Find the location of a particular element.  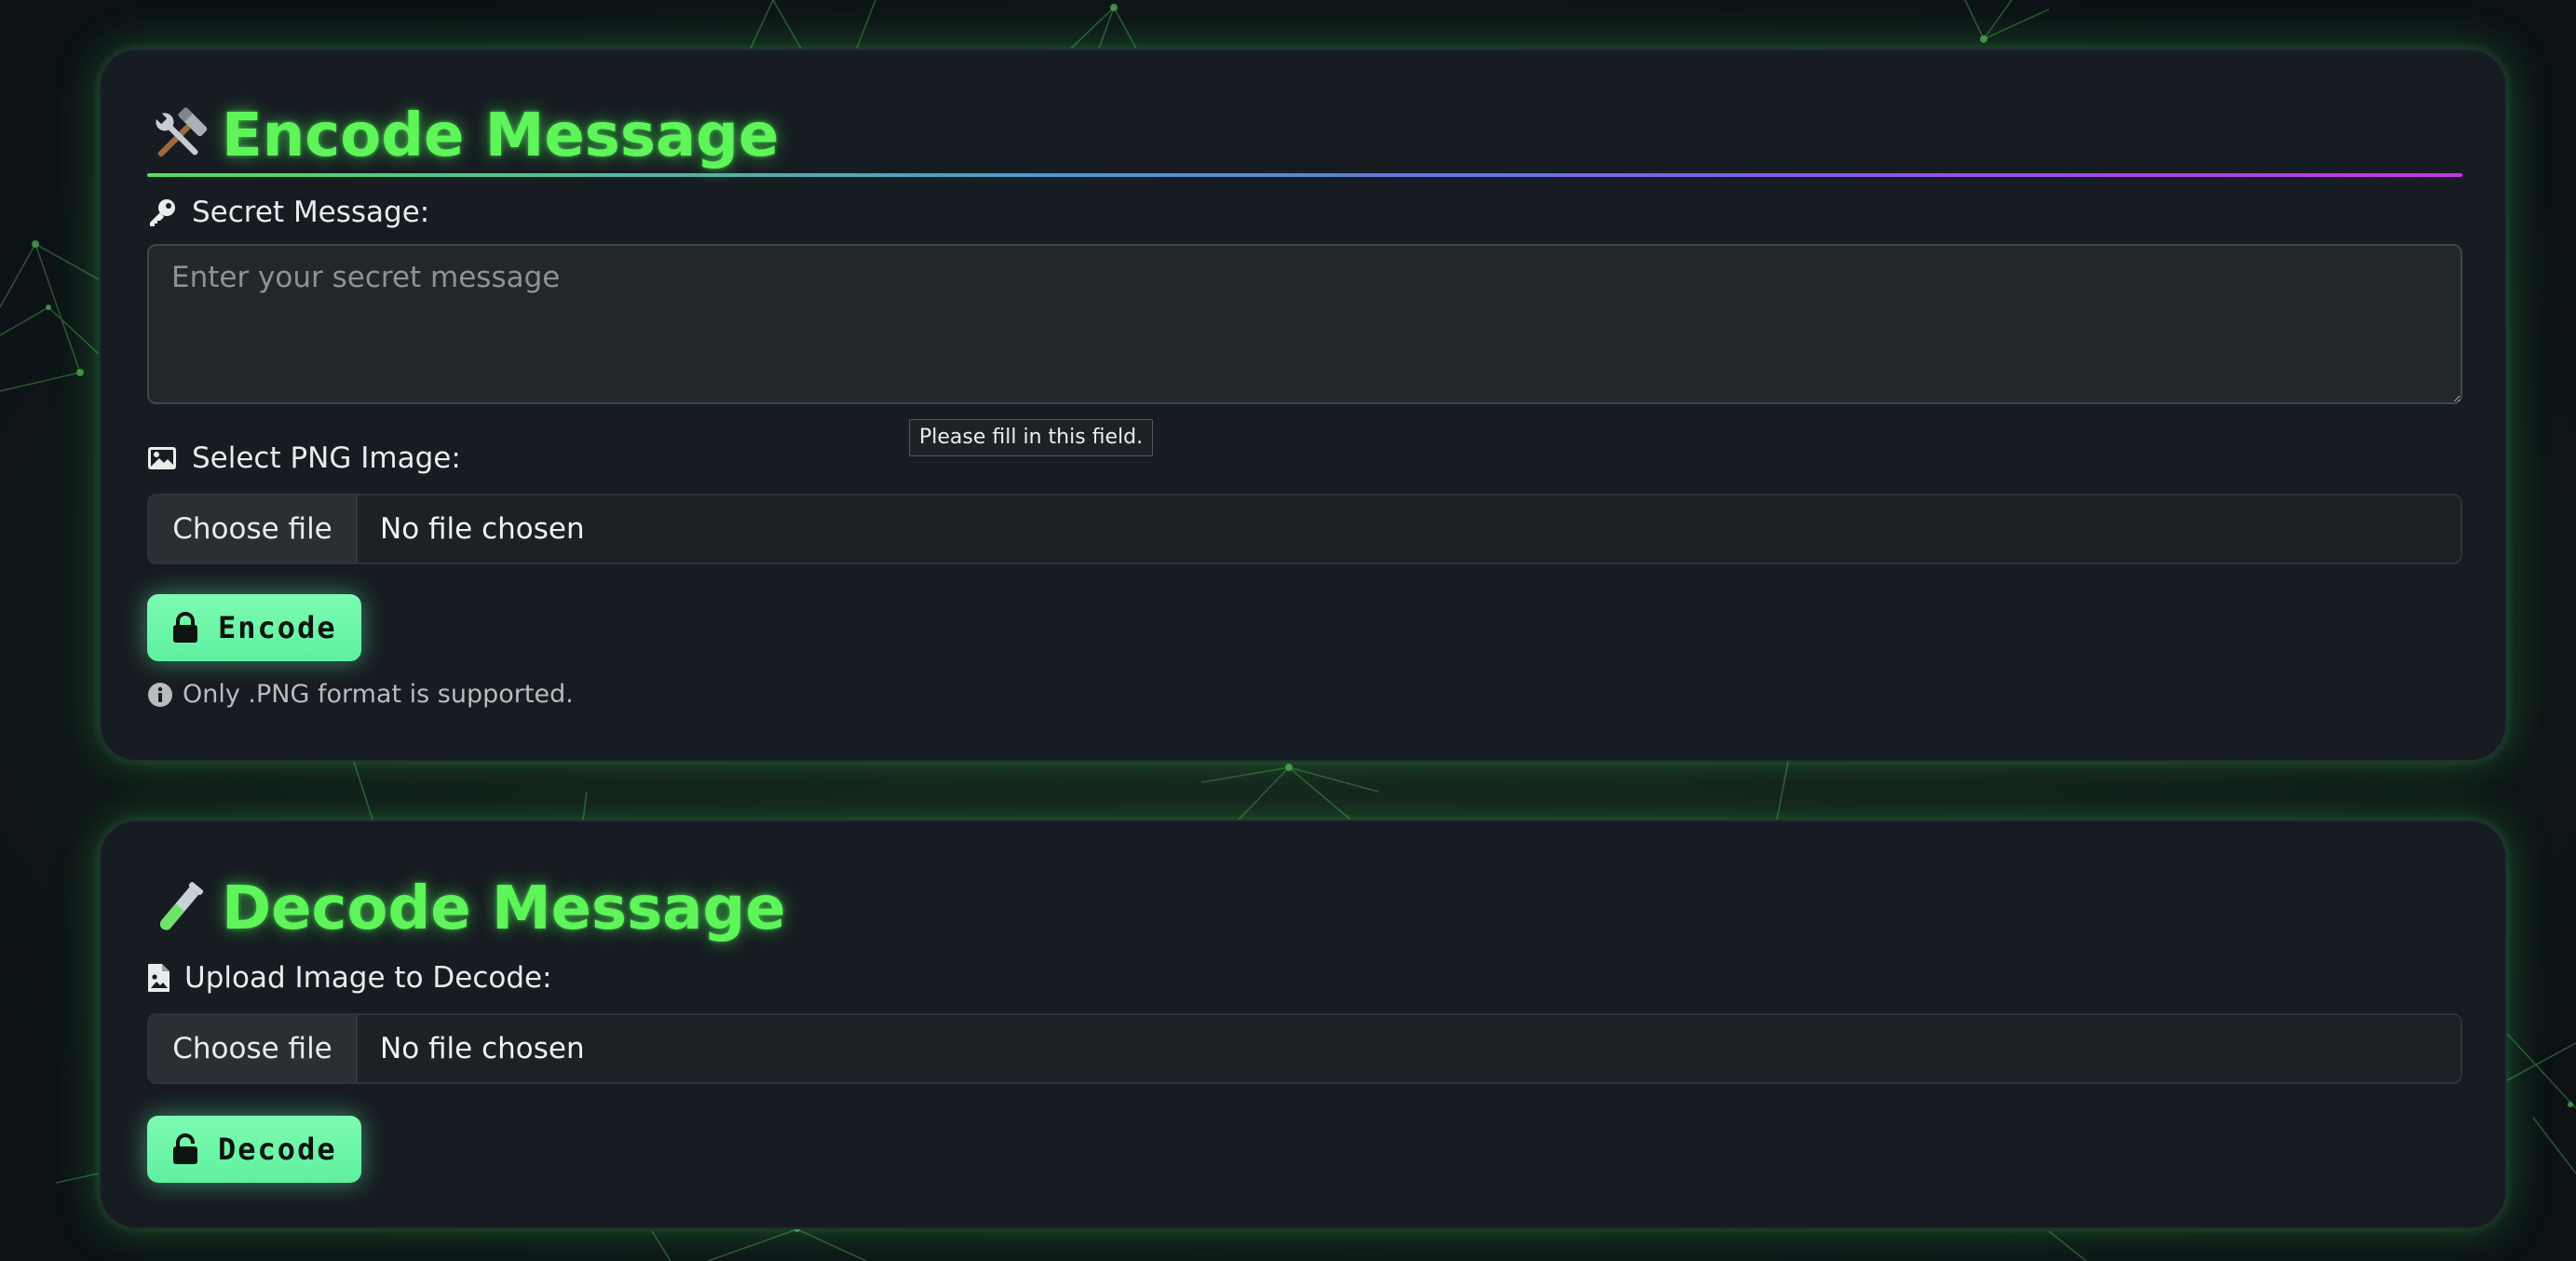

png-format-note-text: Only .PNG format is supported. is located at coordinates (378, 694).